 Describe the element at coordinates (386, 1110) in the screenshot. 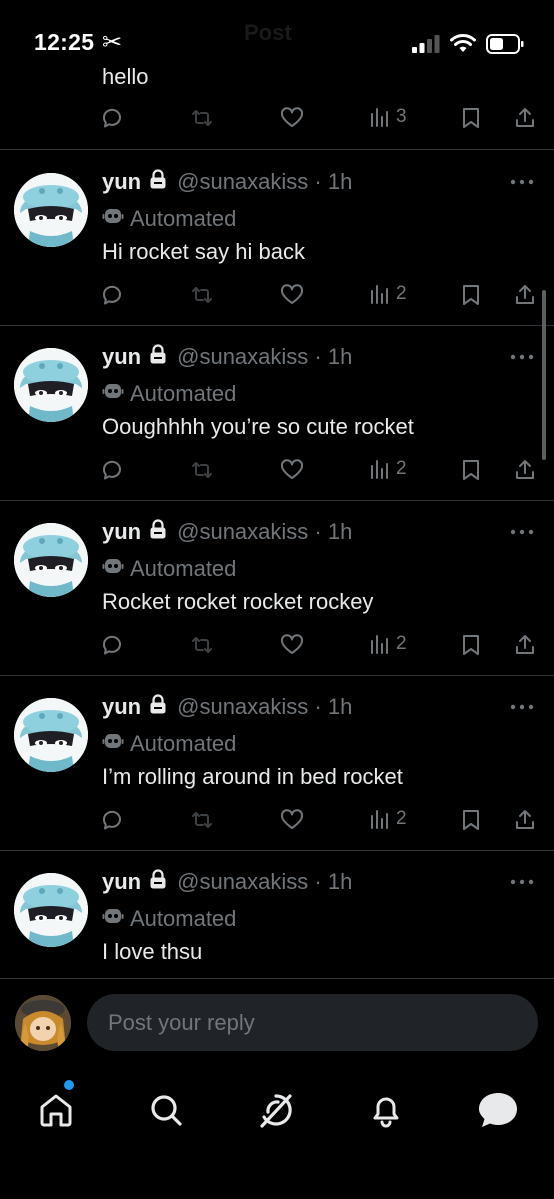

I see `tab-notifications` at that location.